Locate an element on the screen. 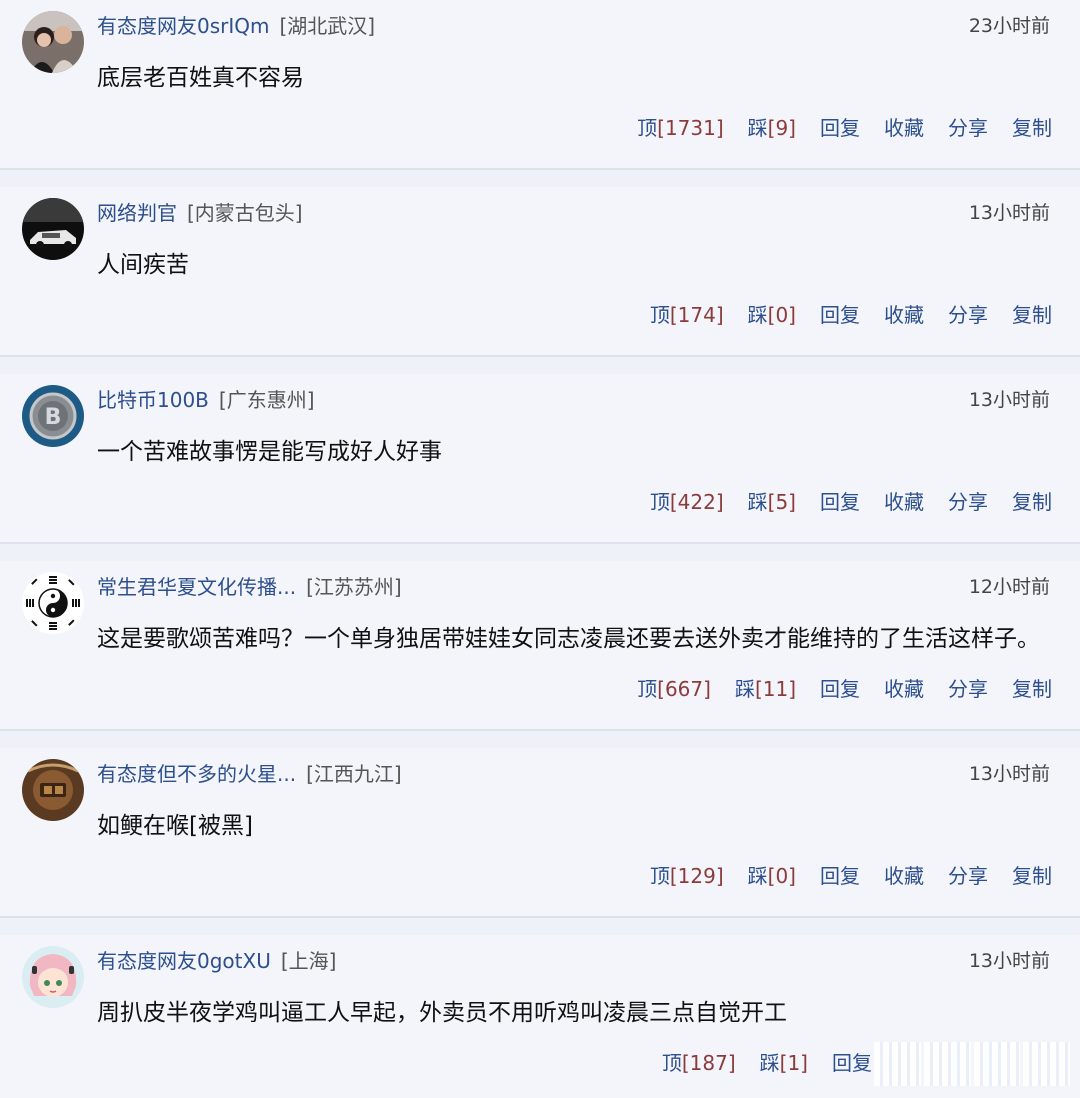 The height and width of the screenshot is (1098, 1080). downvote-button: 踩[11] is located at coordinates (765, 689).